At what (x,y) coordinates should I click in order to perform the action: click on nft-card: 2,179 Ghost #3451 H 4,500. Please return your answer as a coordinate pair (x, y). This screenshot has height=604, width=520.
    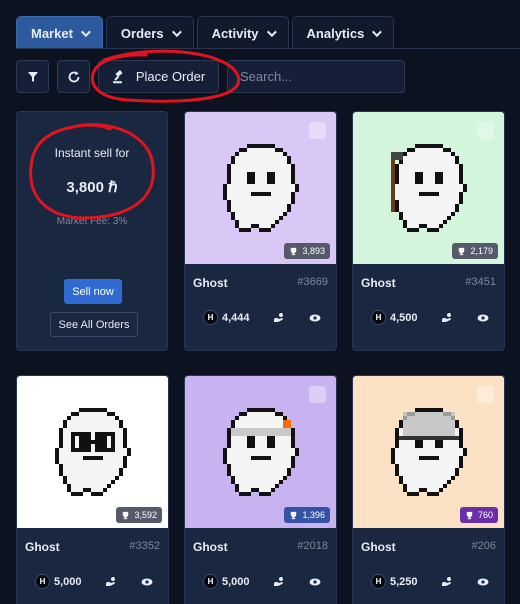
    Looking at the image, I should click on (428, 231).